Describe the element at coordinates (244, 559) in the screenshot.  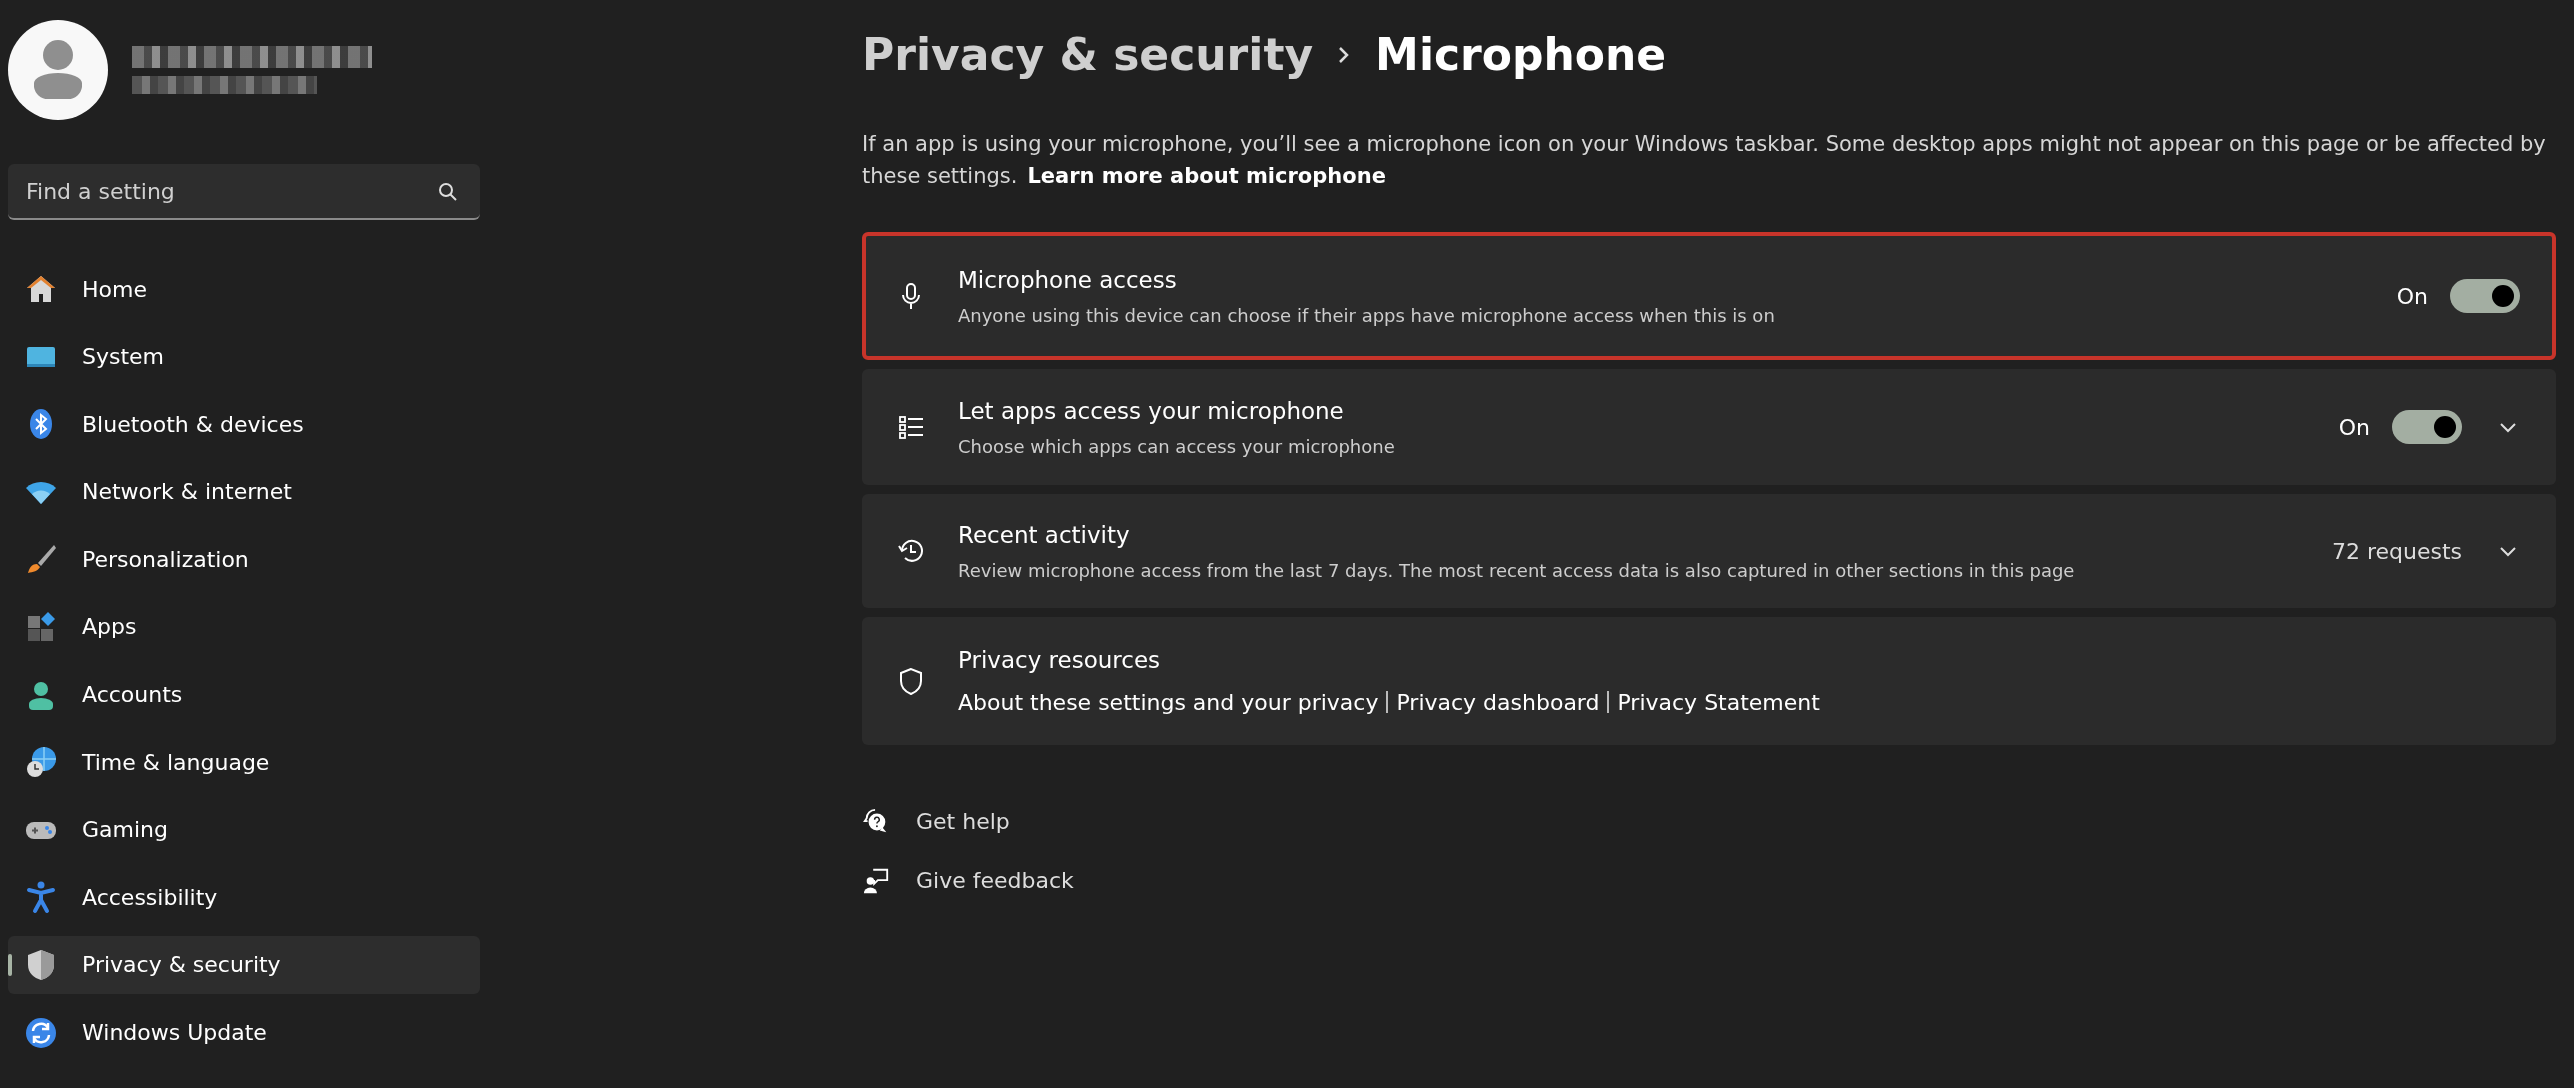
I see `sidebar-item: Personalization` at that location.